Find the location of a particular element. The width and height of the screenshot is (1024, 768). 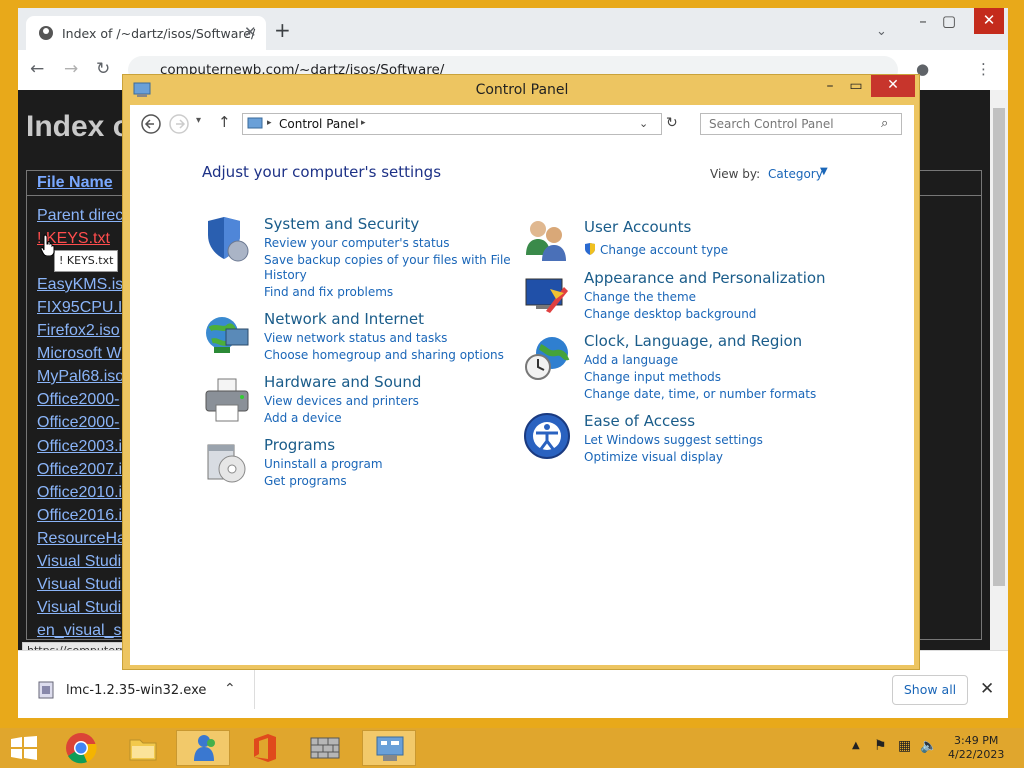

link-save-backup-history: History is located at coordinates (285, 275).